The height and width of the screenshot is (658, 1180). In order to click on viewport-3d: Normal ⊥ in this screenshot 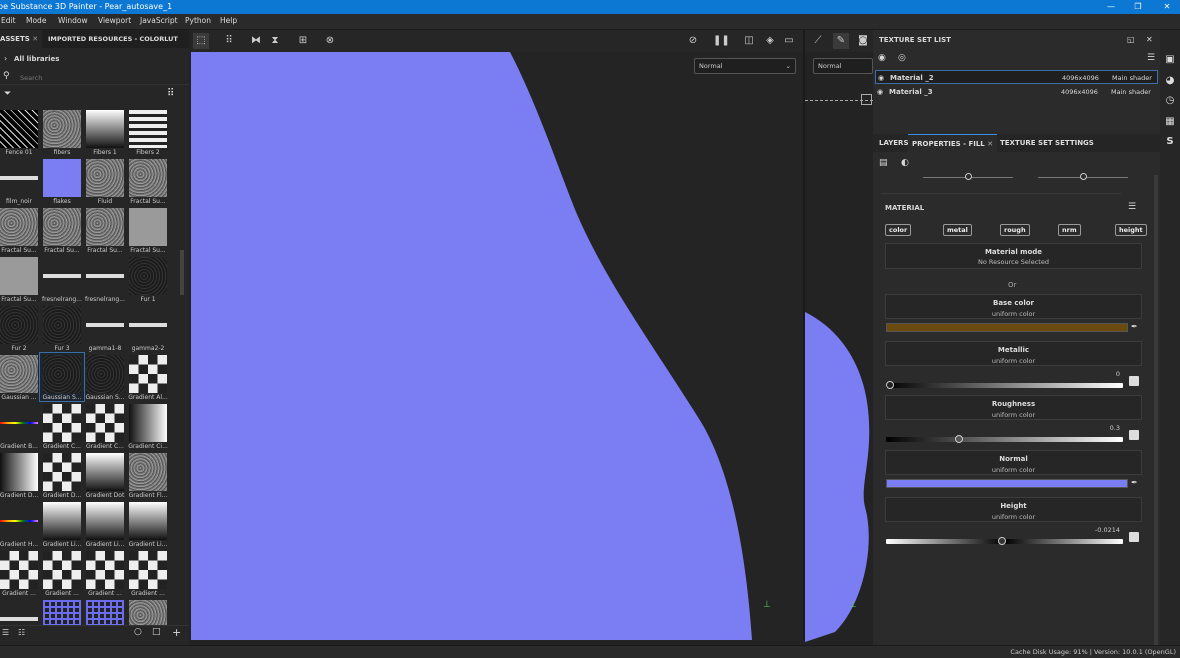, I will do `click(839, 347)`.